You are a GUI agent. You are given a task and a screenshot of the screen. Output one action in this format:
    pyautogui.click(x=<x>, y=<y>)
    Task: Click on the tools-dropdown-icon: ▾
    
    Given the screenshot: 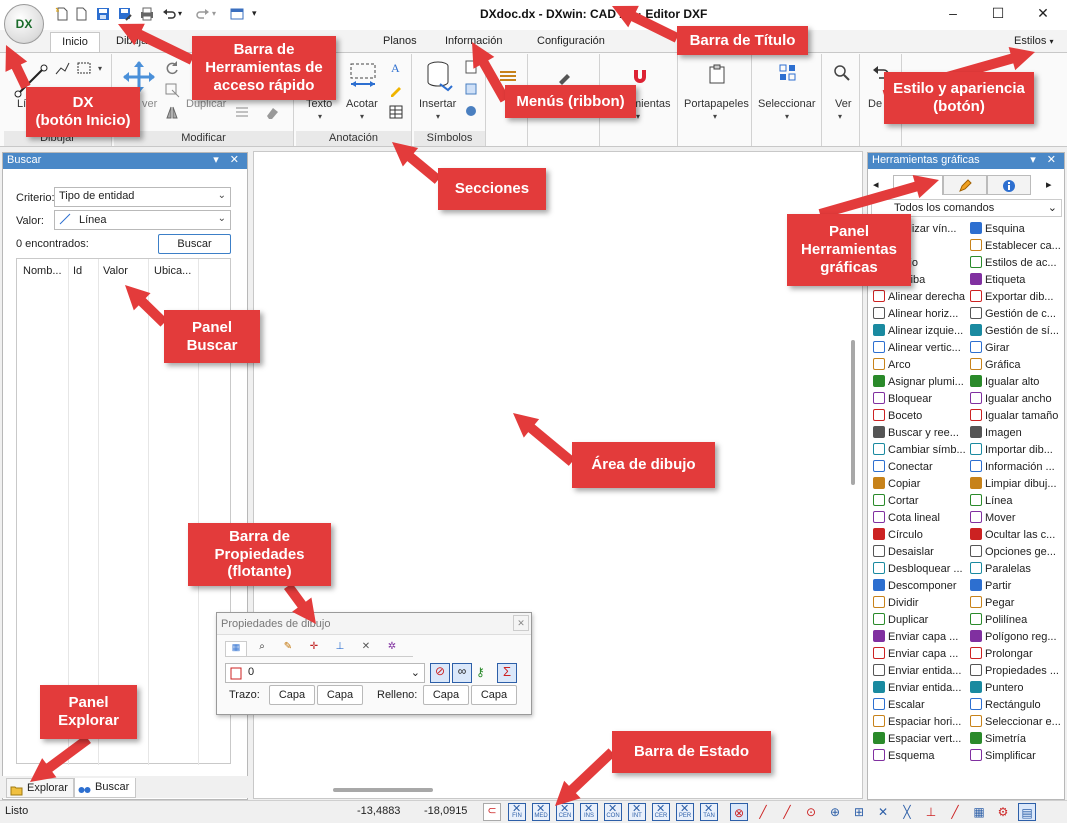 What is the action you would take?
    pyautogui.click(x=638, y=116)
    